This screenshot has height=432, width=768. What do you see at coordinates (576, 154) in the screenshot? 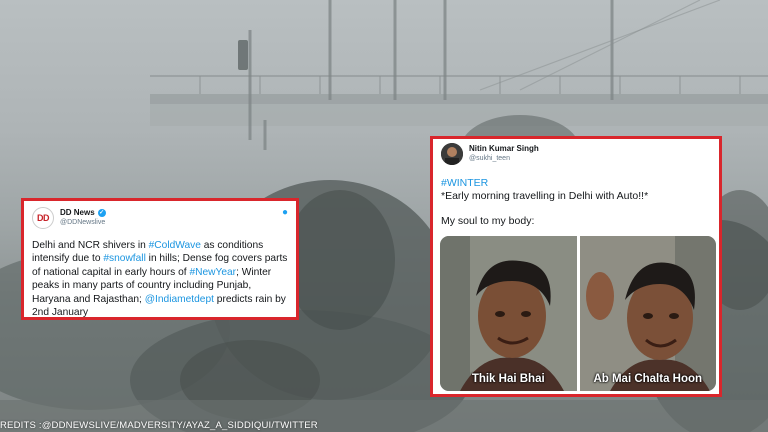
I see `tweet-header: Nitin Kumar Singh @sukhi_teen` at bounding box center [576, 154].